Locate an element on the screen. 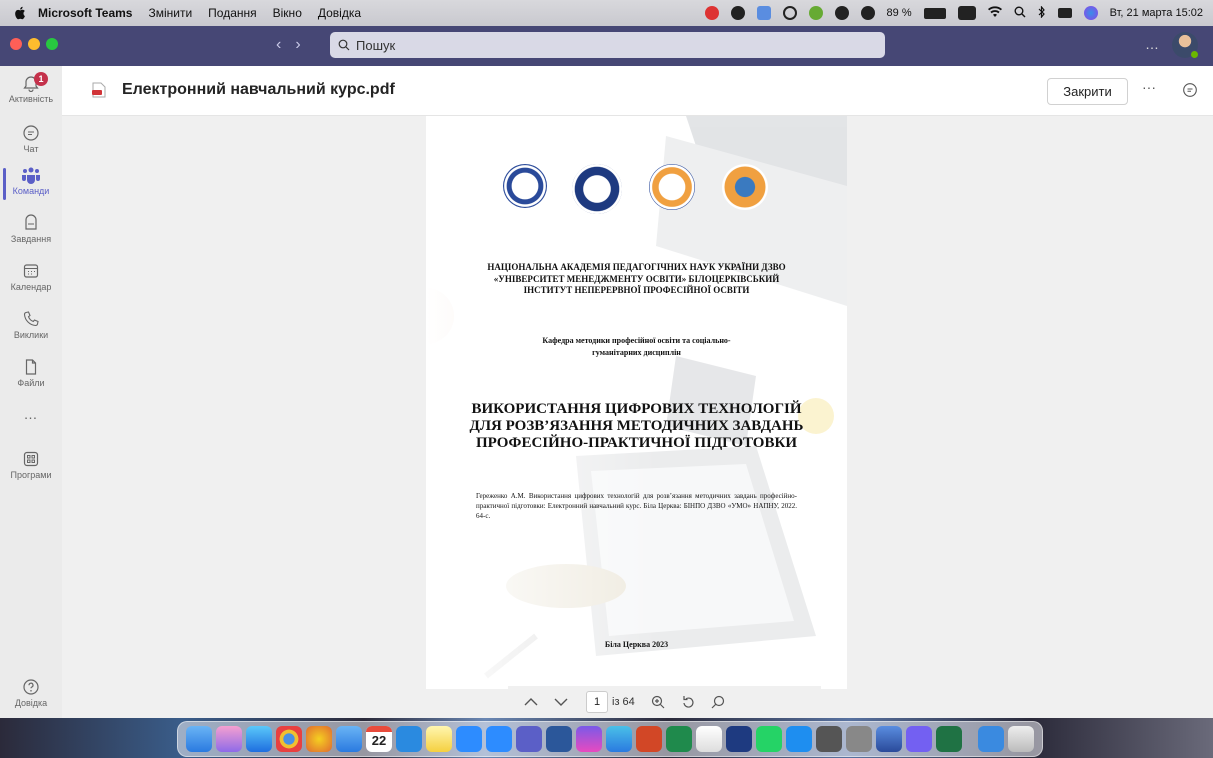 This screenshot has width=1213, height=758. status-app4-icon is located at coordinates (867, 13).